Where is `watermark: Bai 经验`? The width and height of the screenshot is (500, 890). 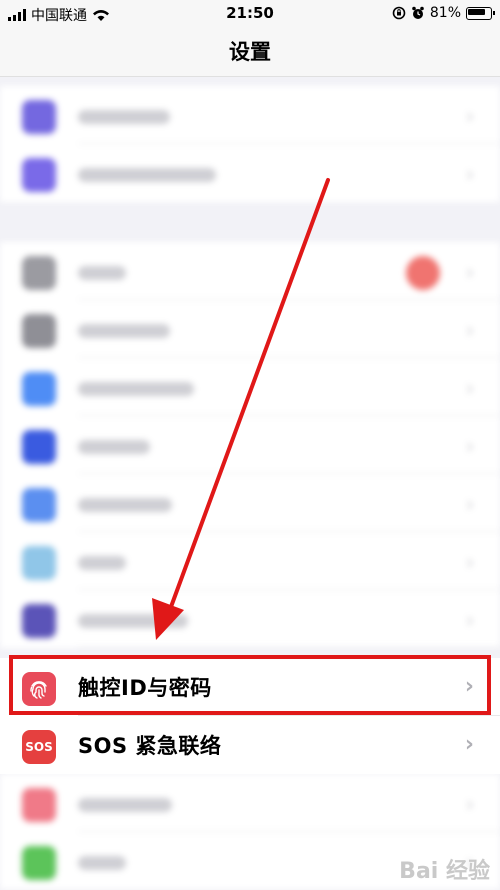
watermark: Bai 经验 is located at coordinates (444, 871).